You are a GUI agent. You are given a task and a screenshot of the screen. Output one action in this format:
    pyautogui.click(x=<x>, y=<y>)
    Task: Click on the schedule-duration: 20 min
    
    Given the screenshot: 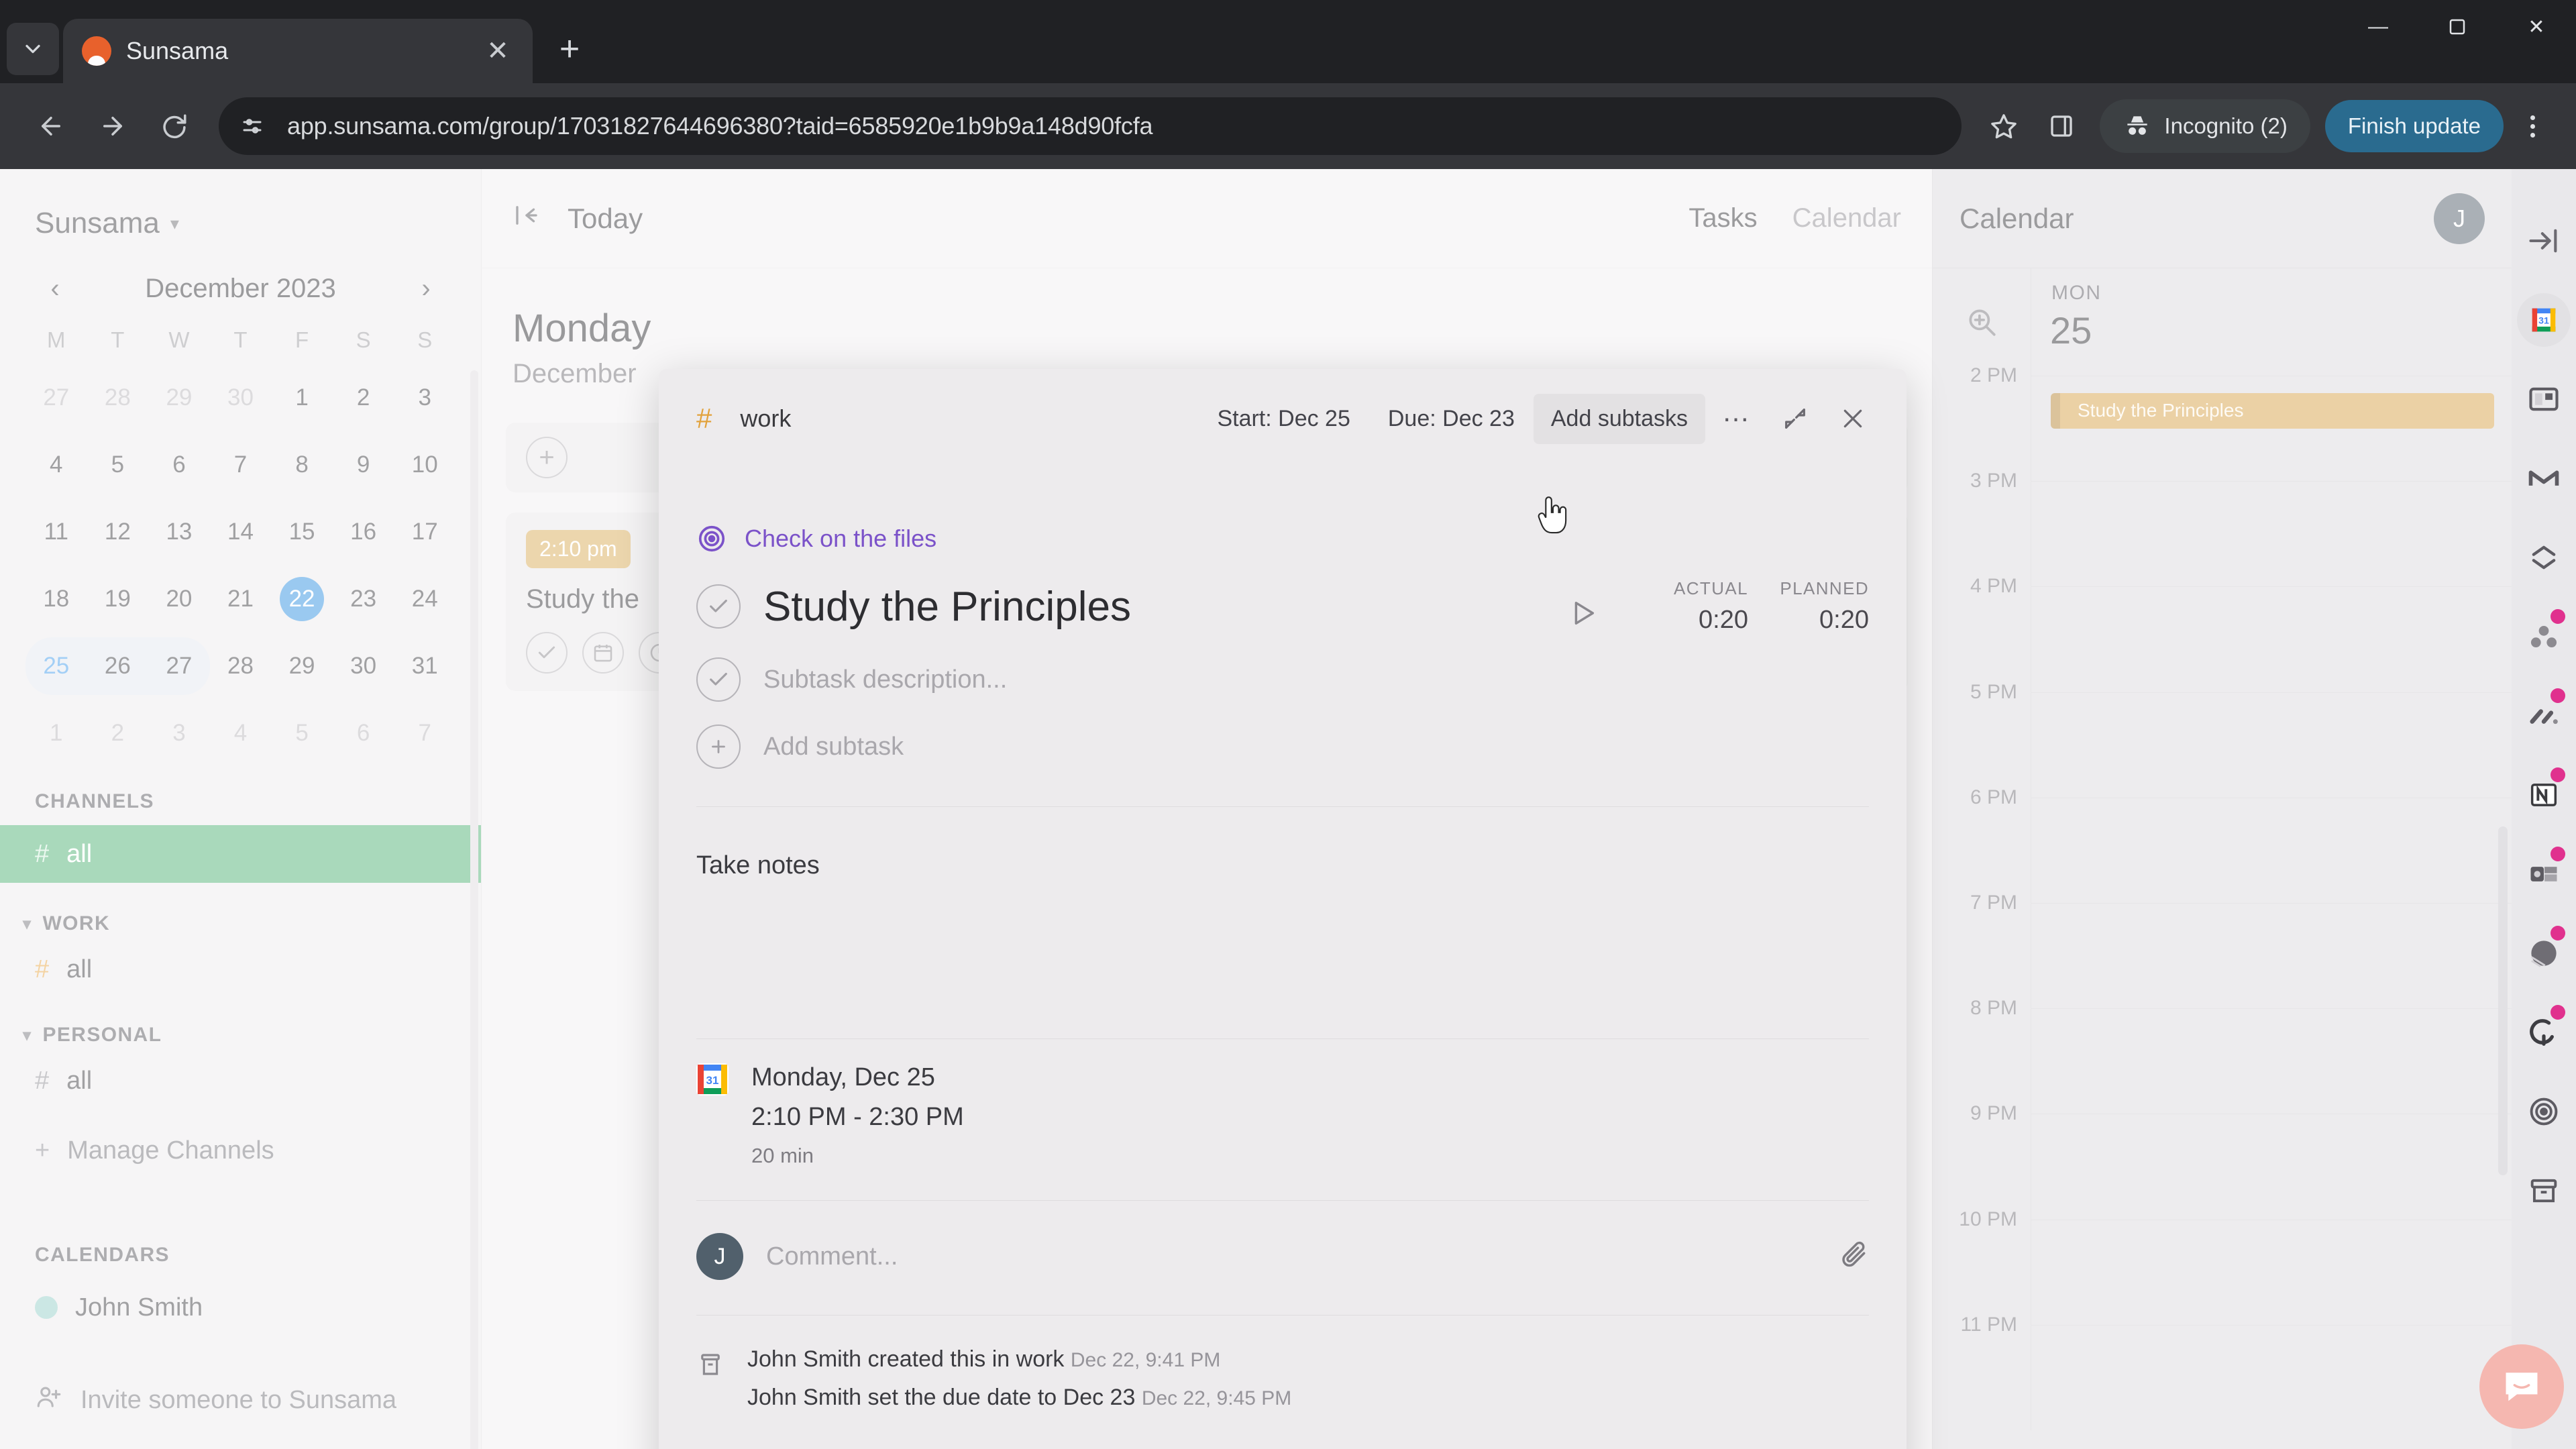 What is the action you would take?
    pyautogui.click(x=782, y=1155)
    